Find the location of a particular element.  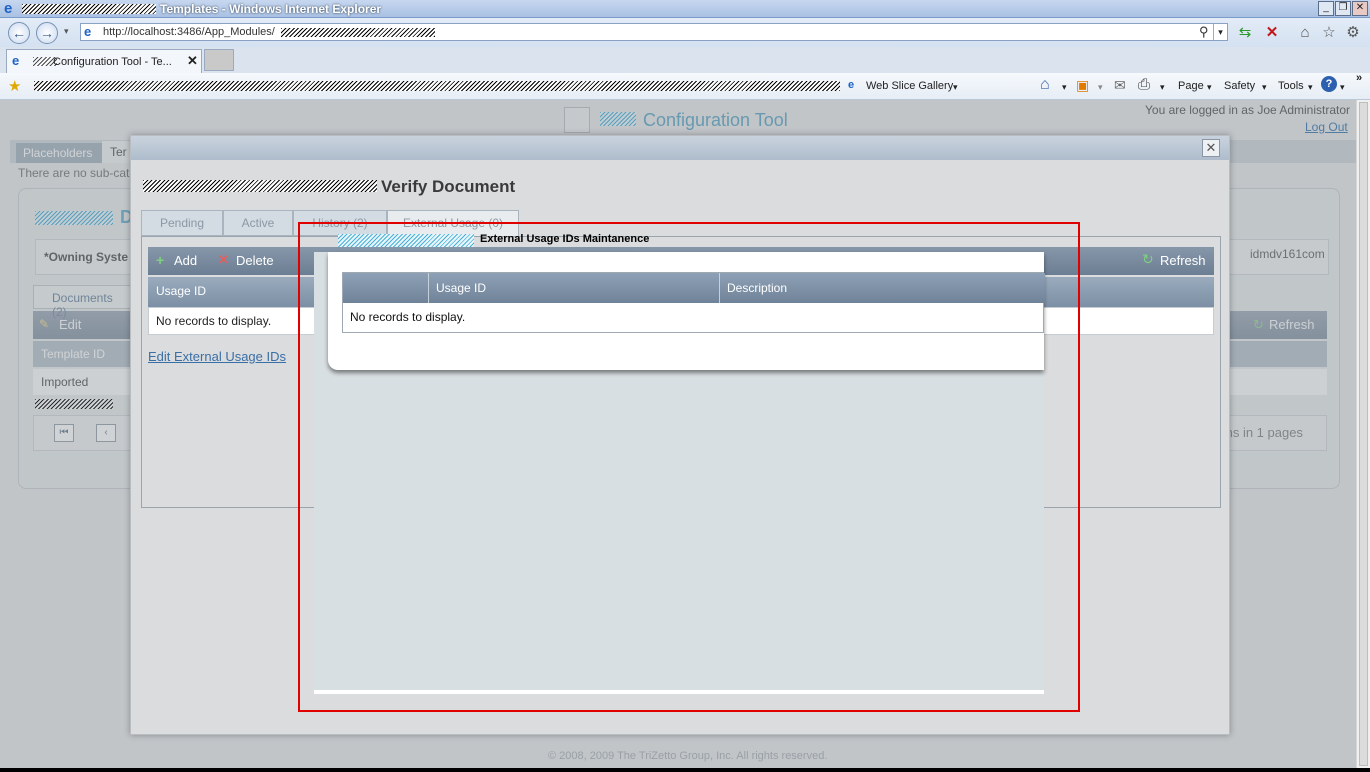

help-icon: ? is located at coordinates (1329, 84).